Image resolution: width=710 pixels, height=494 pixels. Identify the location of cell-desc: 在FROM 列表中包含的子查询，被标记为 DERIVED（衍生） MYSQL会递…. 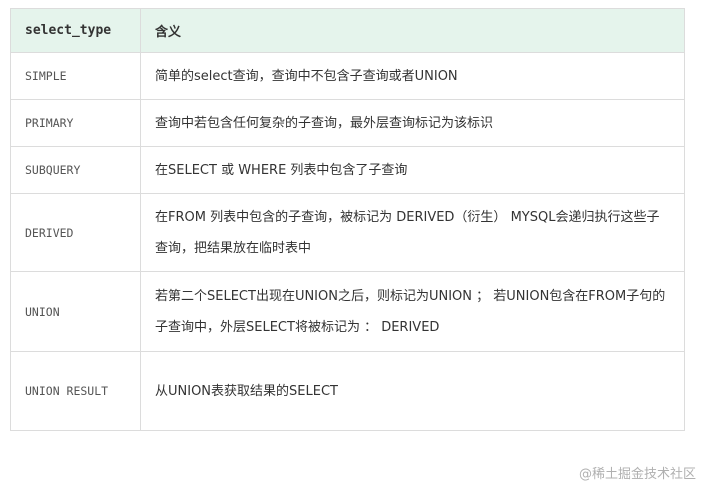
(412, 232).